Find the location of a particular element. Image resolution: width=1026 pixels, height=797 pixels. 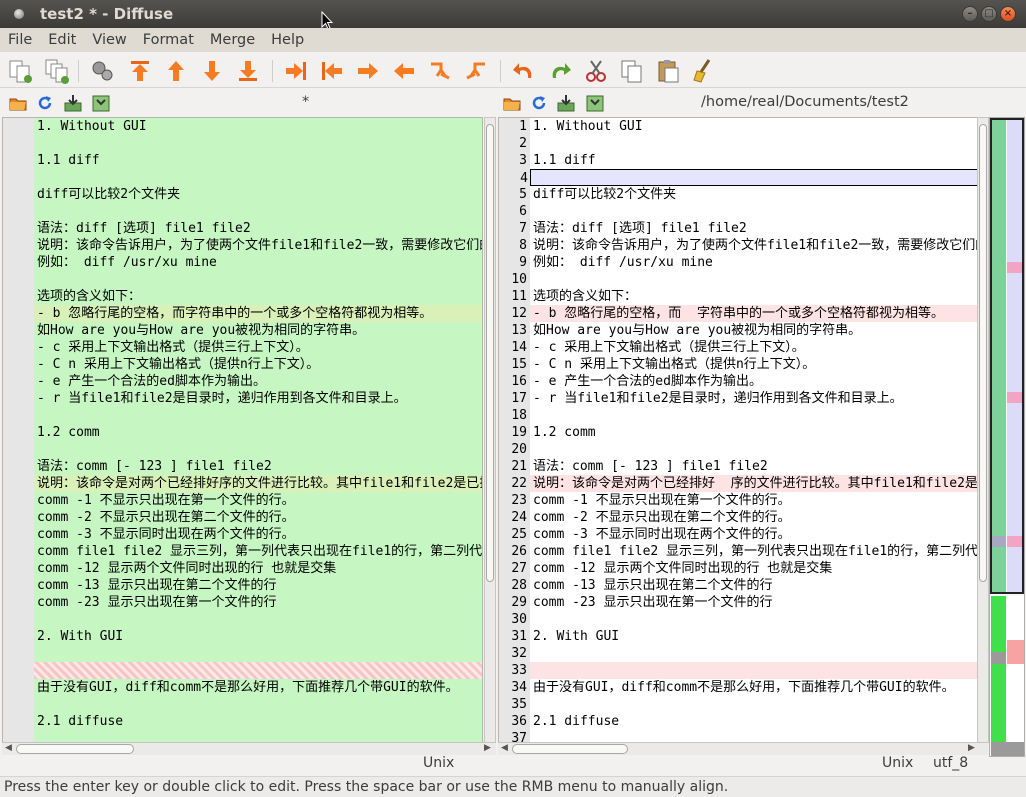

text-line: 7 语法：diff [选项] file1 file2 is located at coordinates (748, 228).